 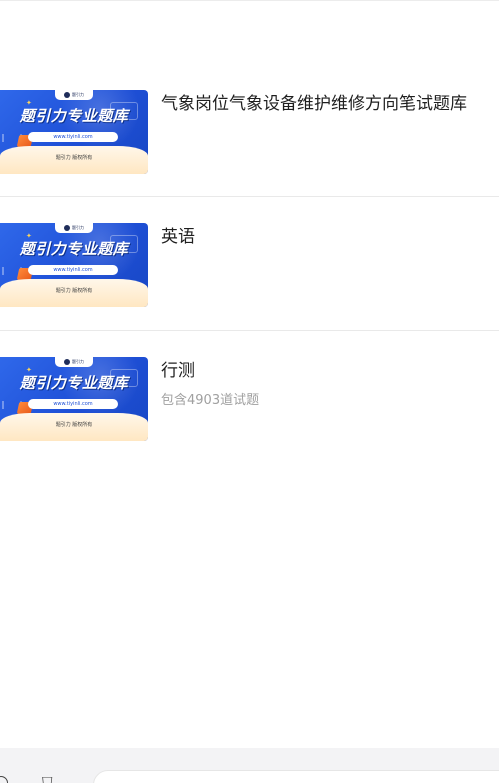 I want to click on top-divider, so click(x=249, y=0).